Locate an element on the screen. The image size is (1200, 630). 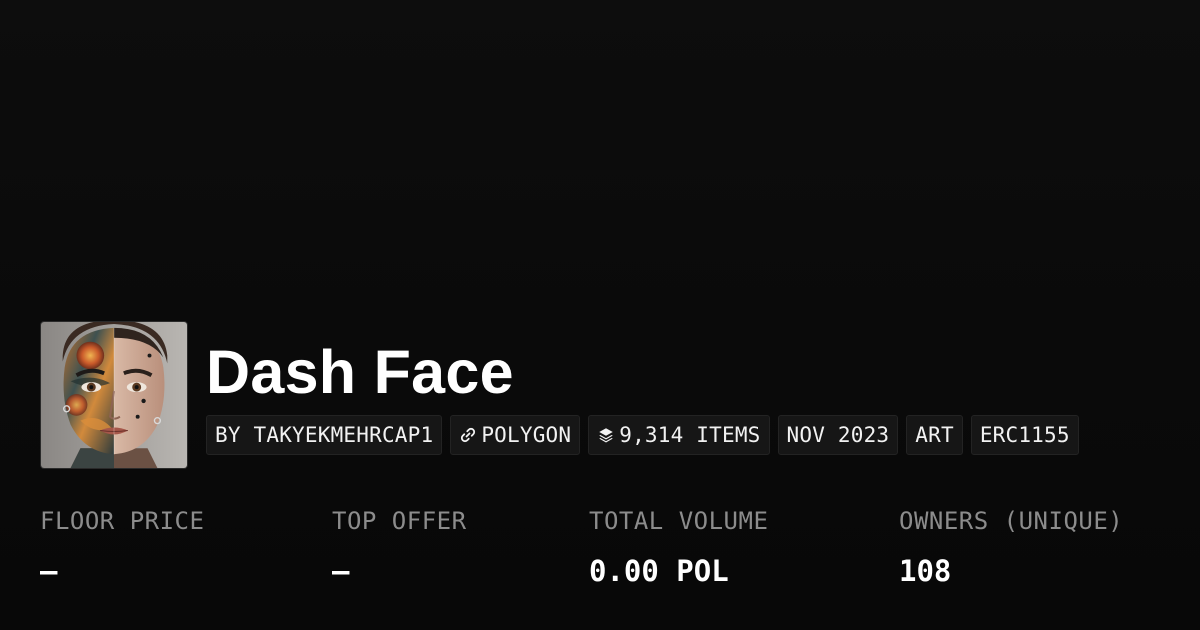
items-tag: 9,314 ITEMS is located at coordinates (679, 435).